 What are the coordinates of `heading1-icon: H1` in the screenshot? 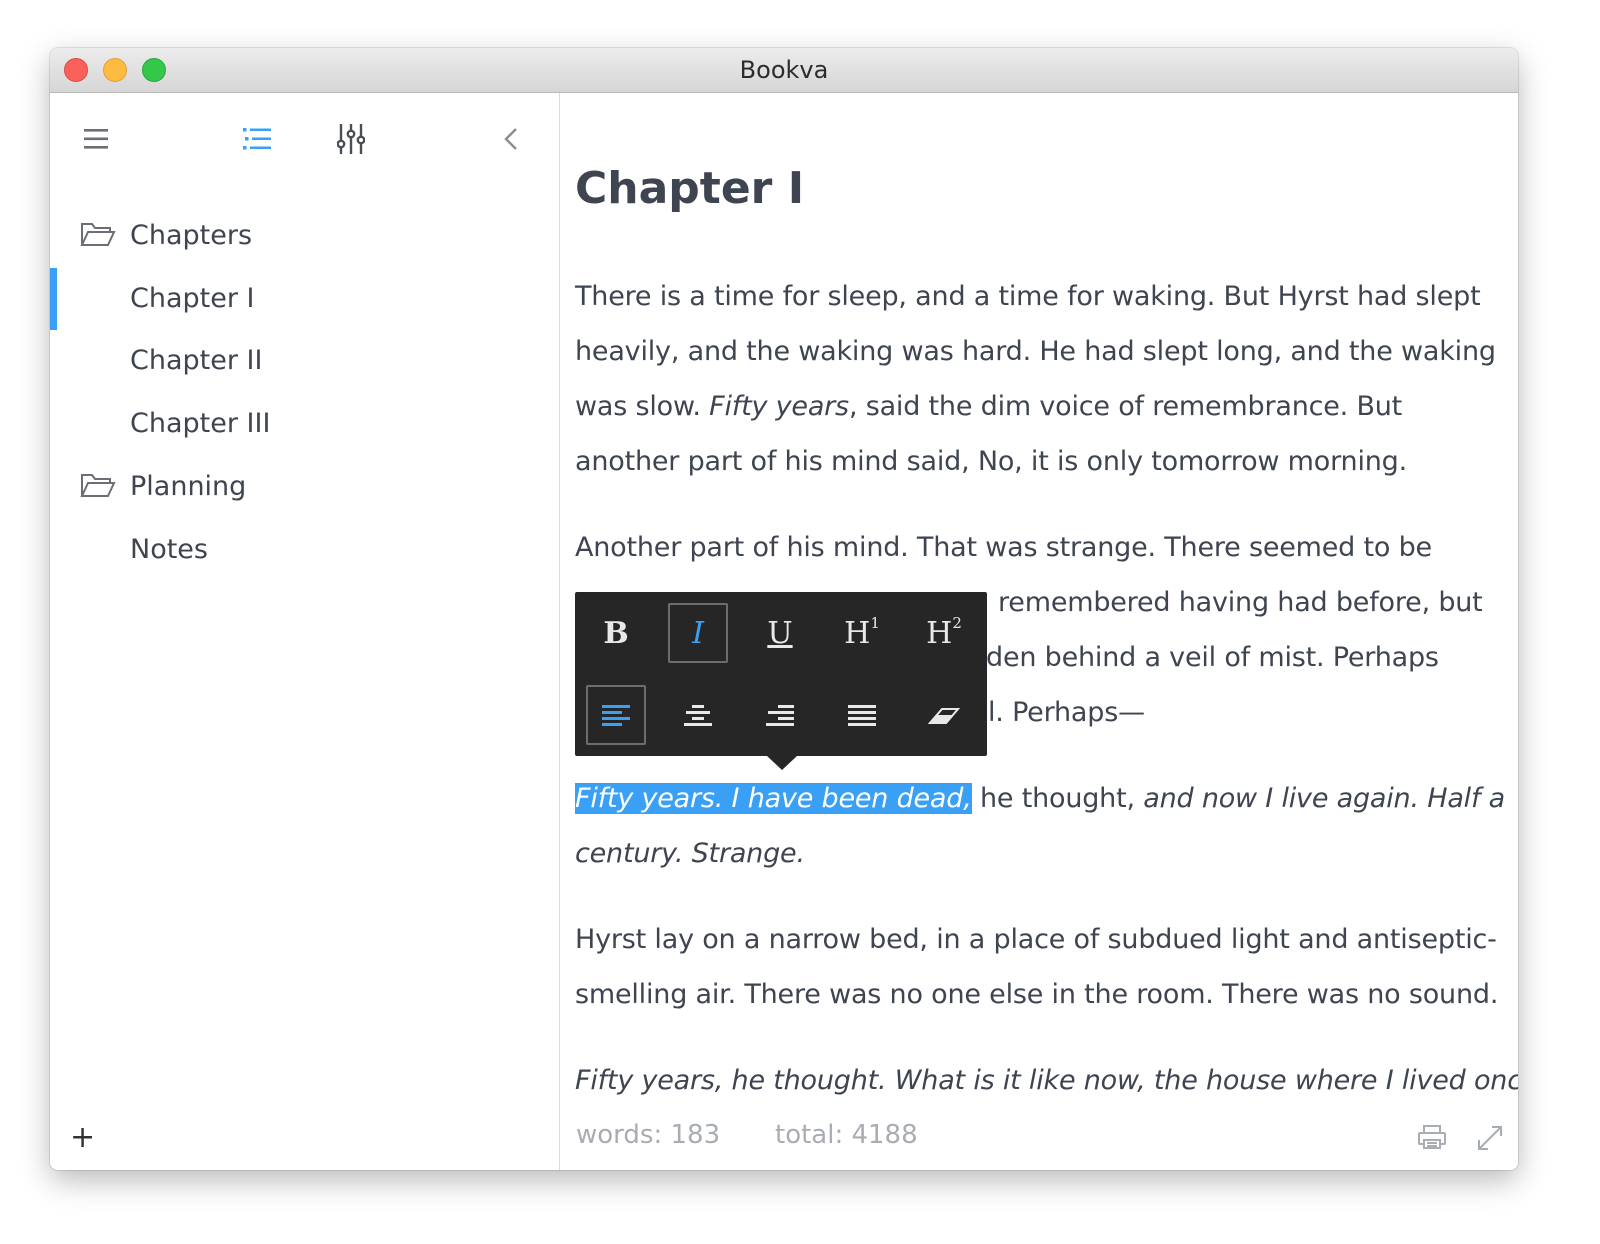 It's located at (862, 632).